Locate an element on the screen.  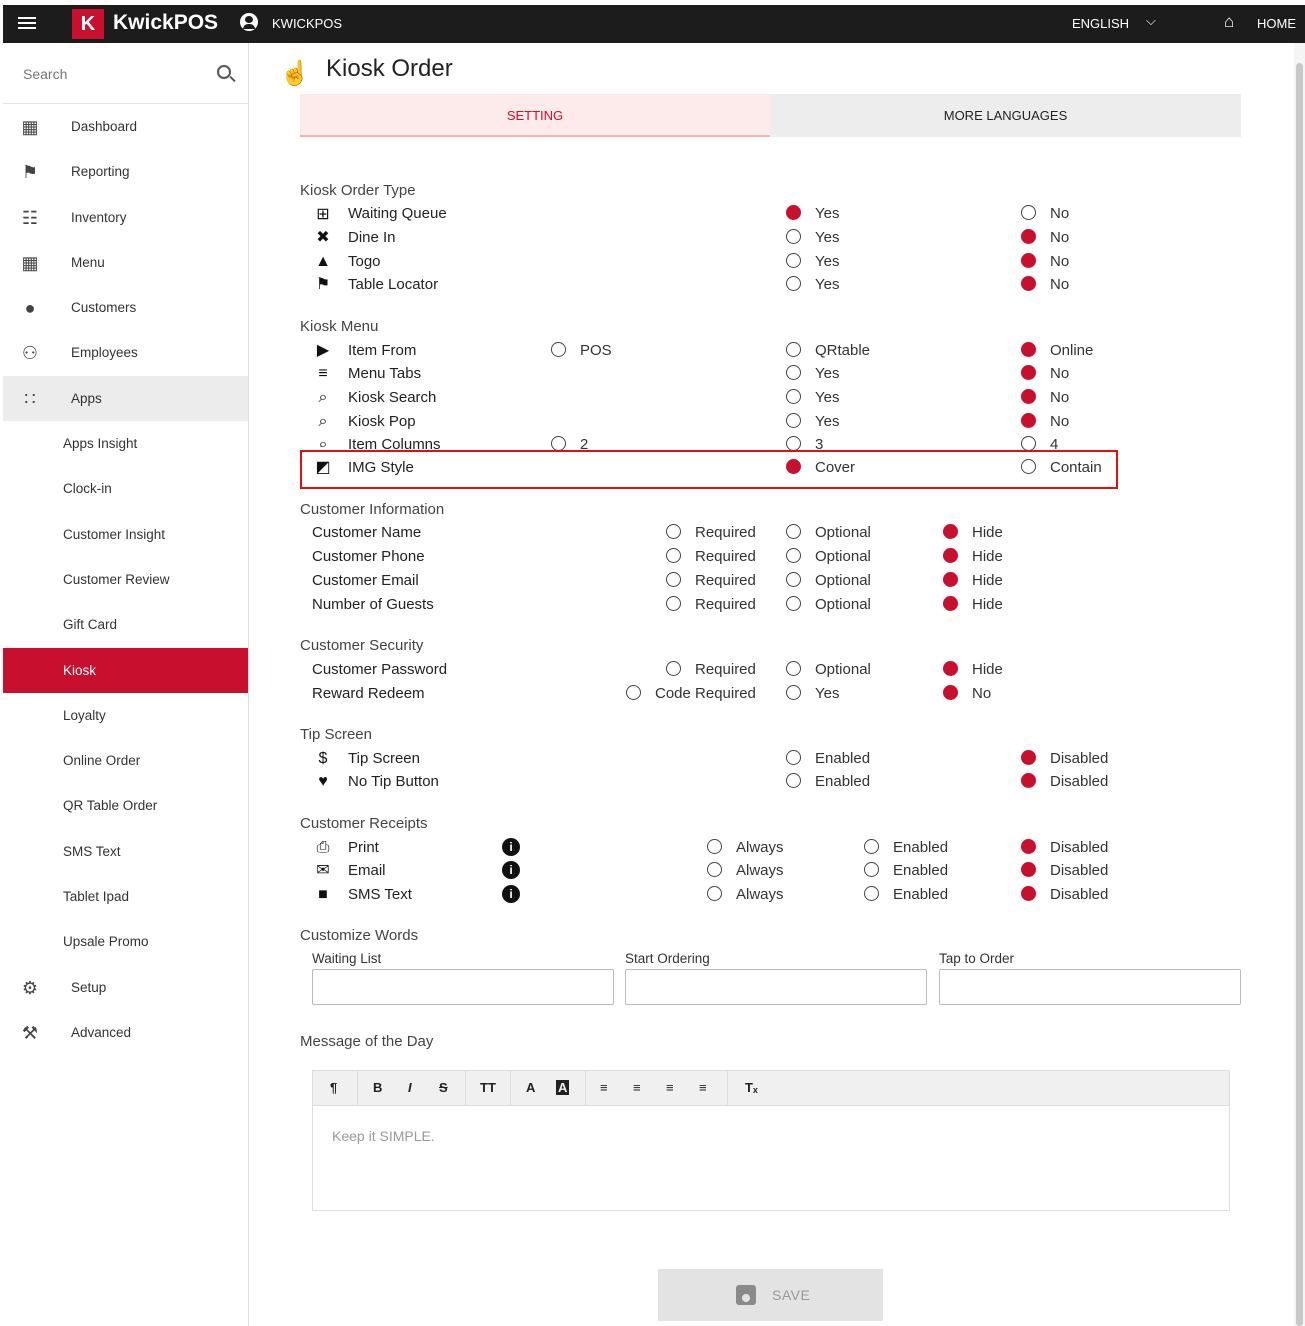
sidebar-subitem: Online Order is located at coordinates (125, 760).